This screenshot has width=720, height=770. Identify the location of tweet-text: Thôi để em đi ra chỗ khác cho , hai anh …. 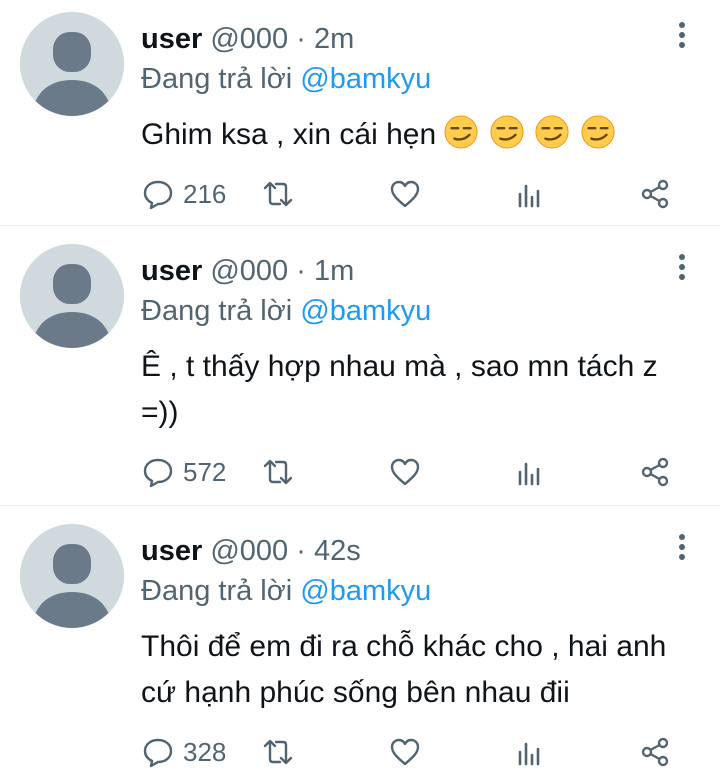
(404, 669).